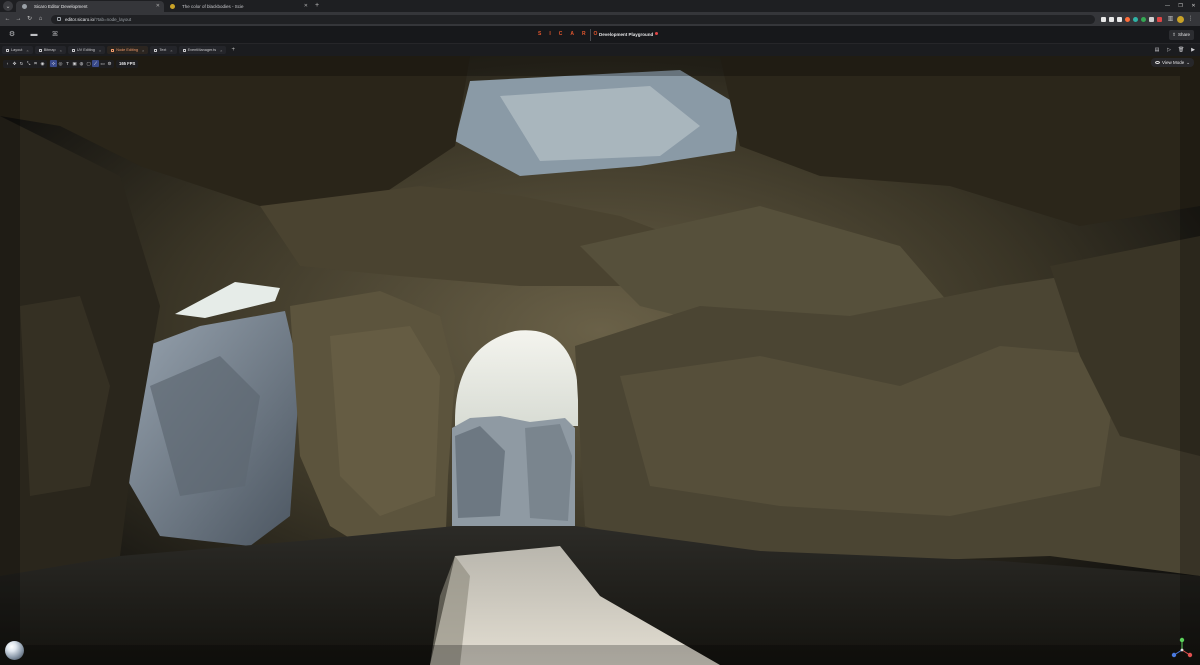 Image resolution: width=1200 pixels, height=665 pixels. Describe the element at coordinates (1172, 62) in the screenshot. I see `view-mode-dropdown: View Mode ⌄` at that location.